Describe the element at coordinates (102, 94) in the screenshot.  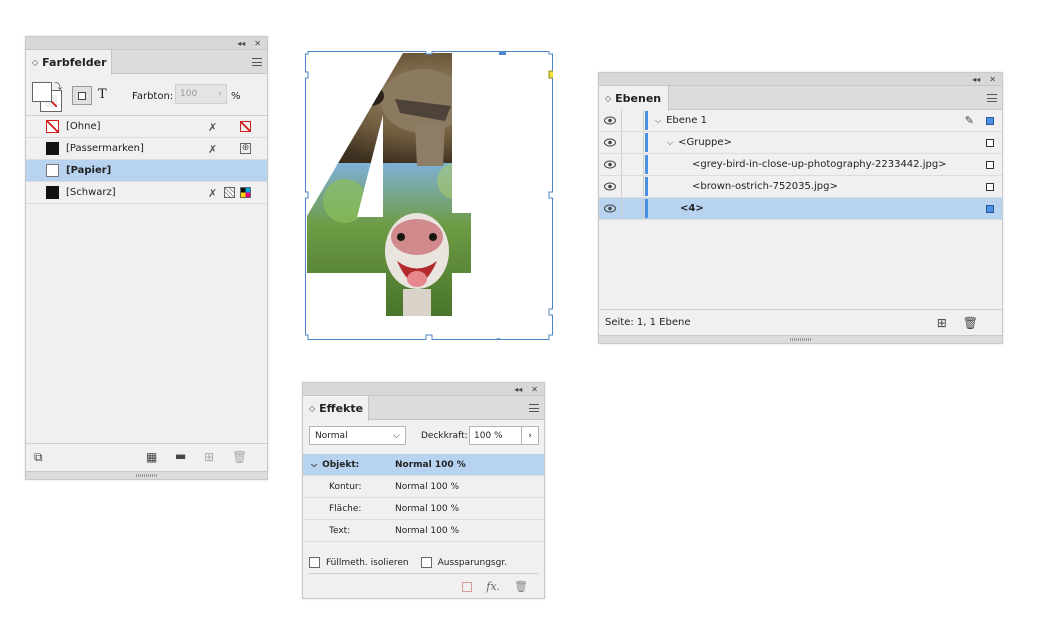
I see `formatting-text-button: T` at that location.